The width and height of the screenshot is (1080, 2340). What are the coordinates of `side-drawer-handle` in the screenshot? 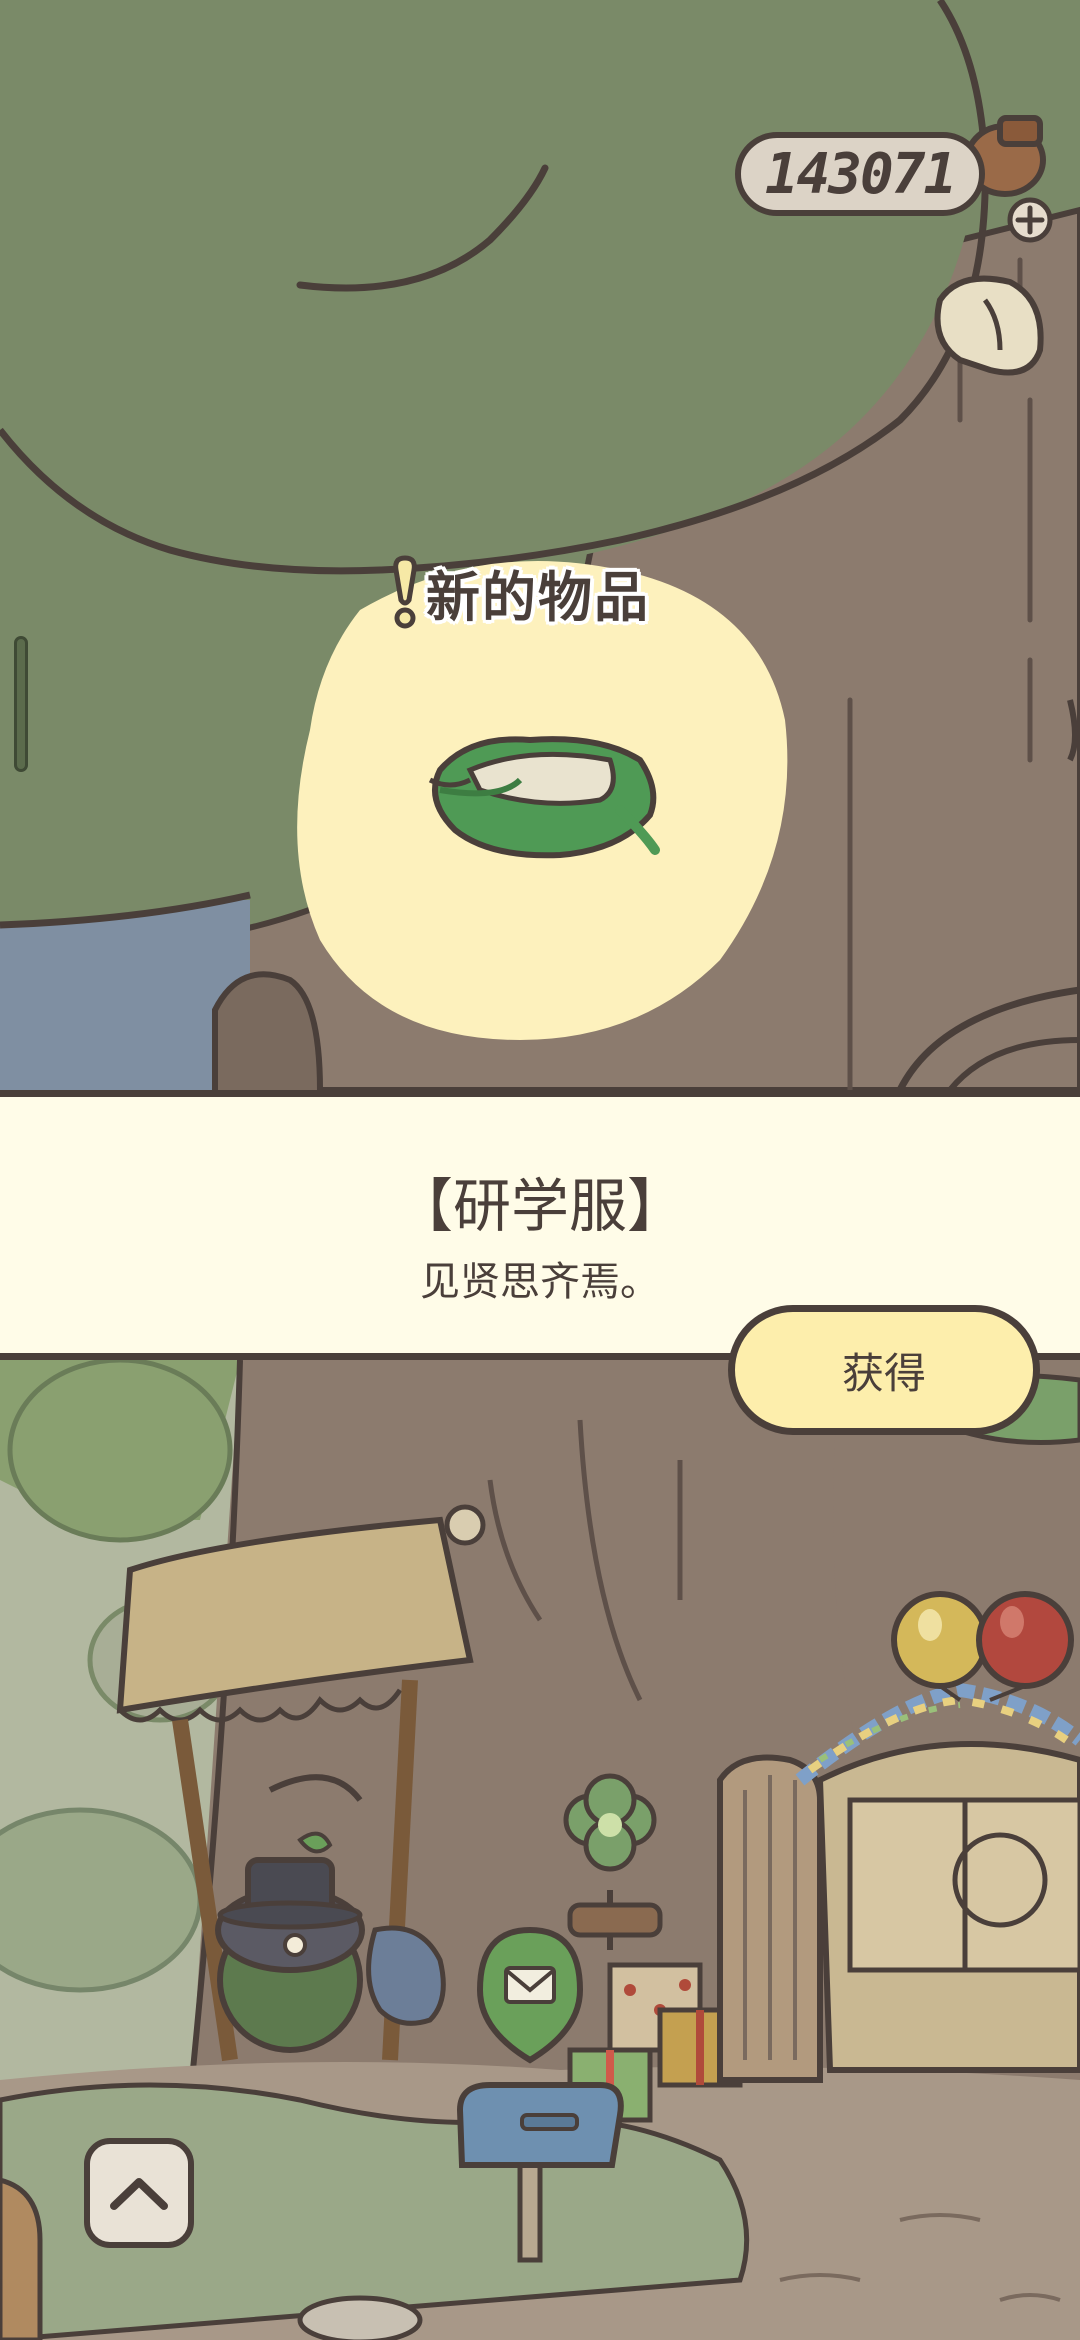 It's located at (21, 704).